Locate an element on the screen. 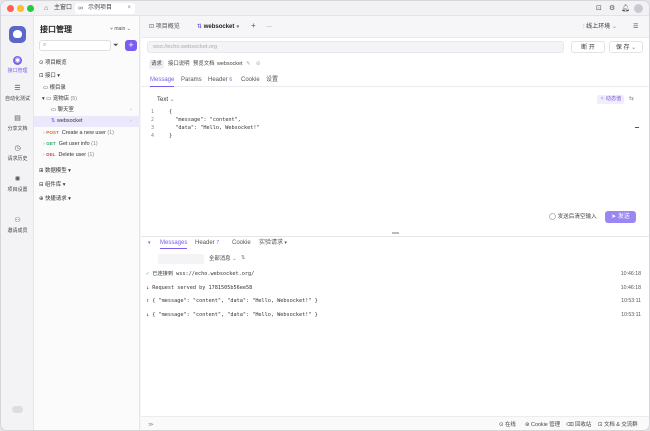  nav-item-auto-test: ☰ 自动化测试 is located at coordinates (17, 93).